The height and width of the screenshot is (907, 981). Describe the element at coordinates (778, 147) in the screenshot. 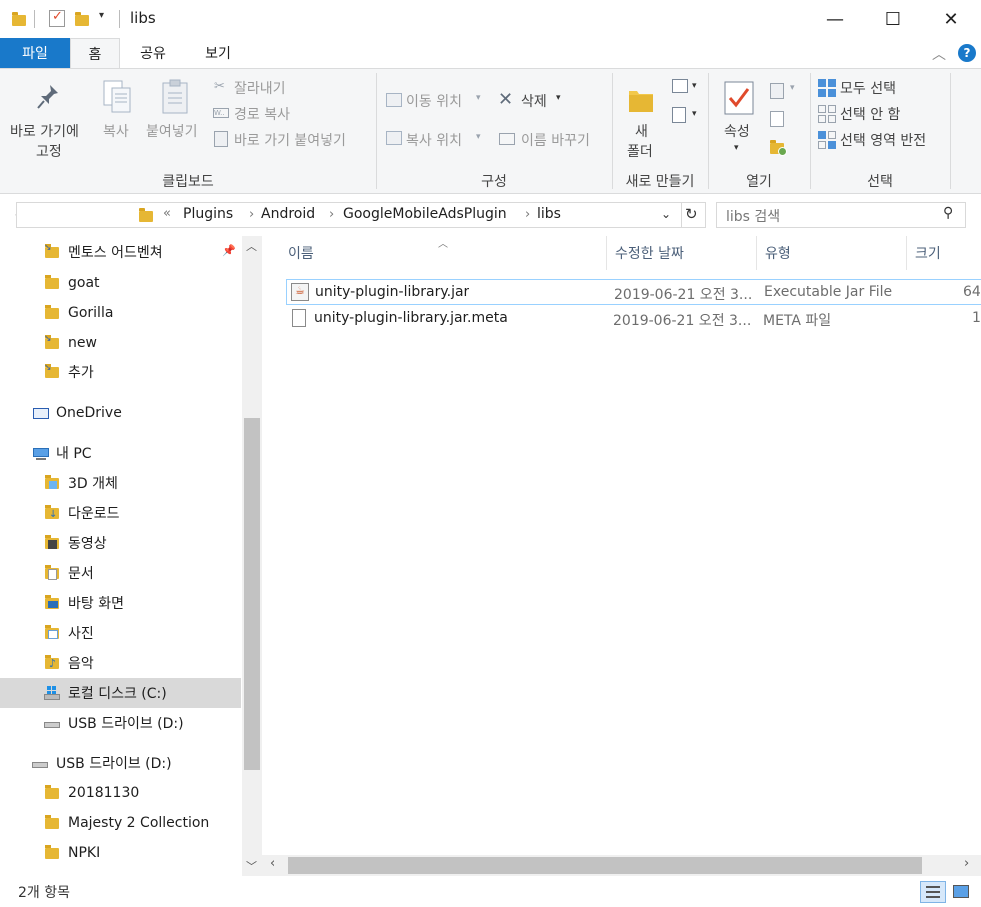

I see `history-icon` at that location.